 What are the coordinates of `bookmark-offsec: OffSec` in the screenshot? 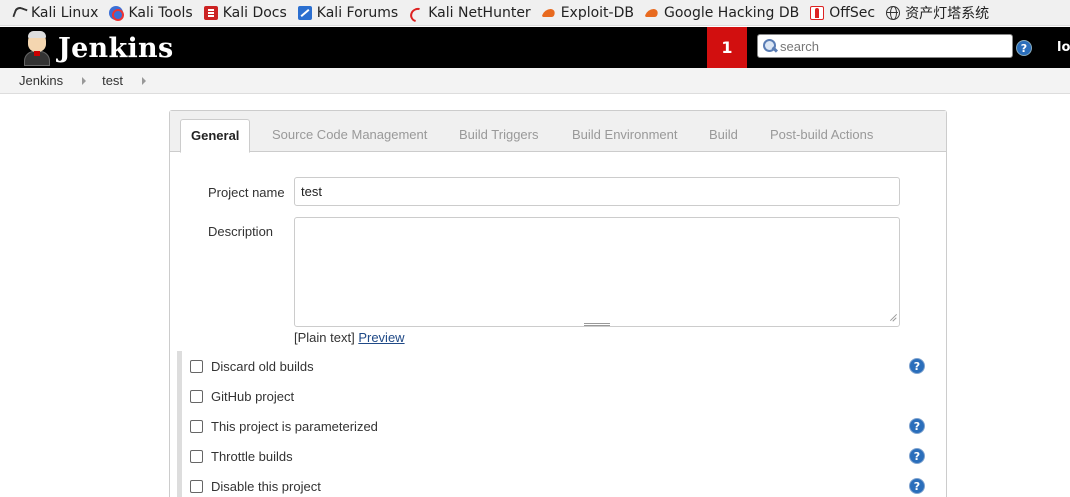 It's located at (842, 13).